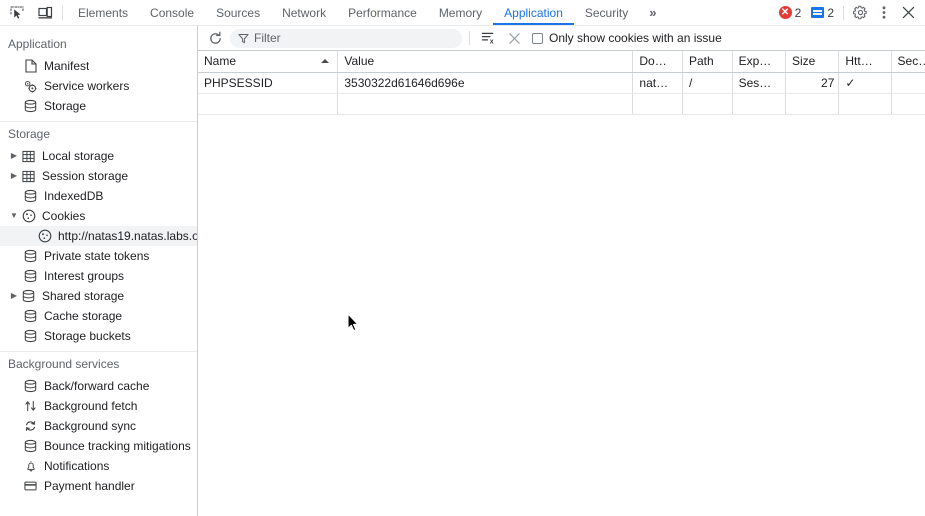 Image resolution: width=925 pixels, height=516 pixels. Describe the element at coordinates (469, 38) in the screenshot. I see `toolbar-divider` at that location.